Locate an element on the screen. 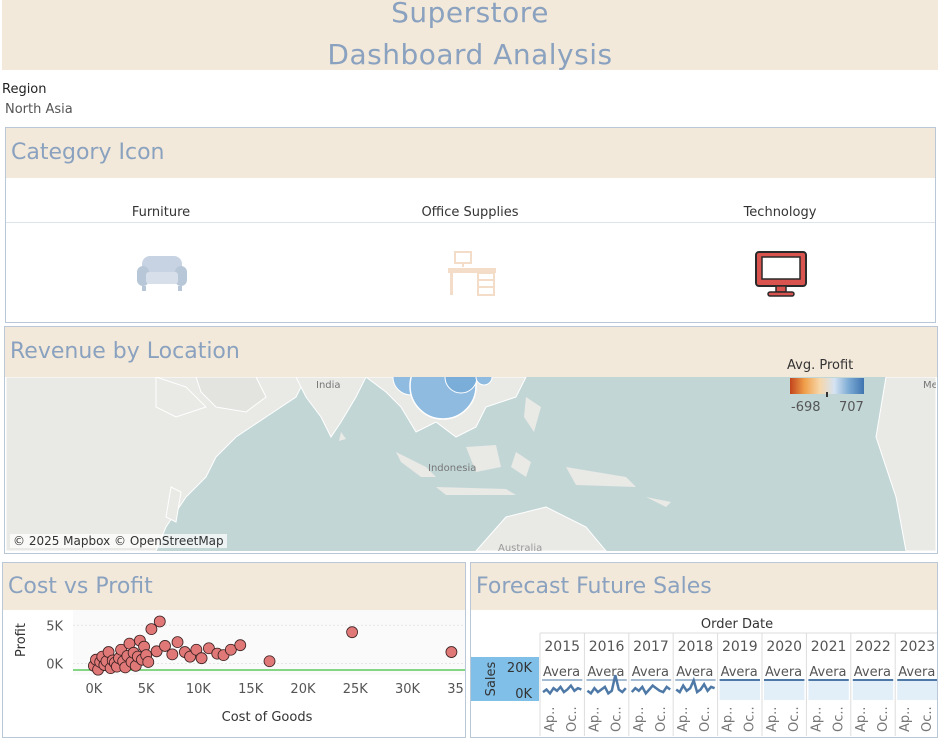 This screenshot has width=938, height=745. dashboard-title-line2: Dashboard Analysis is located at coordinates (470, 54).